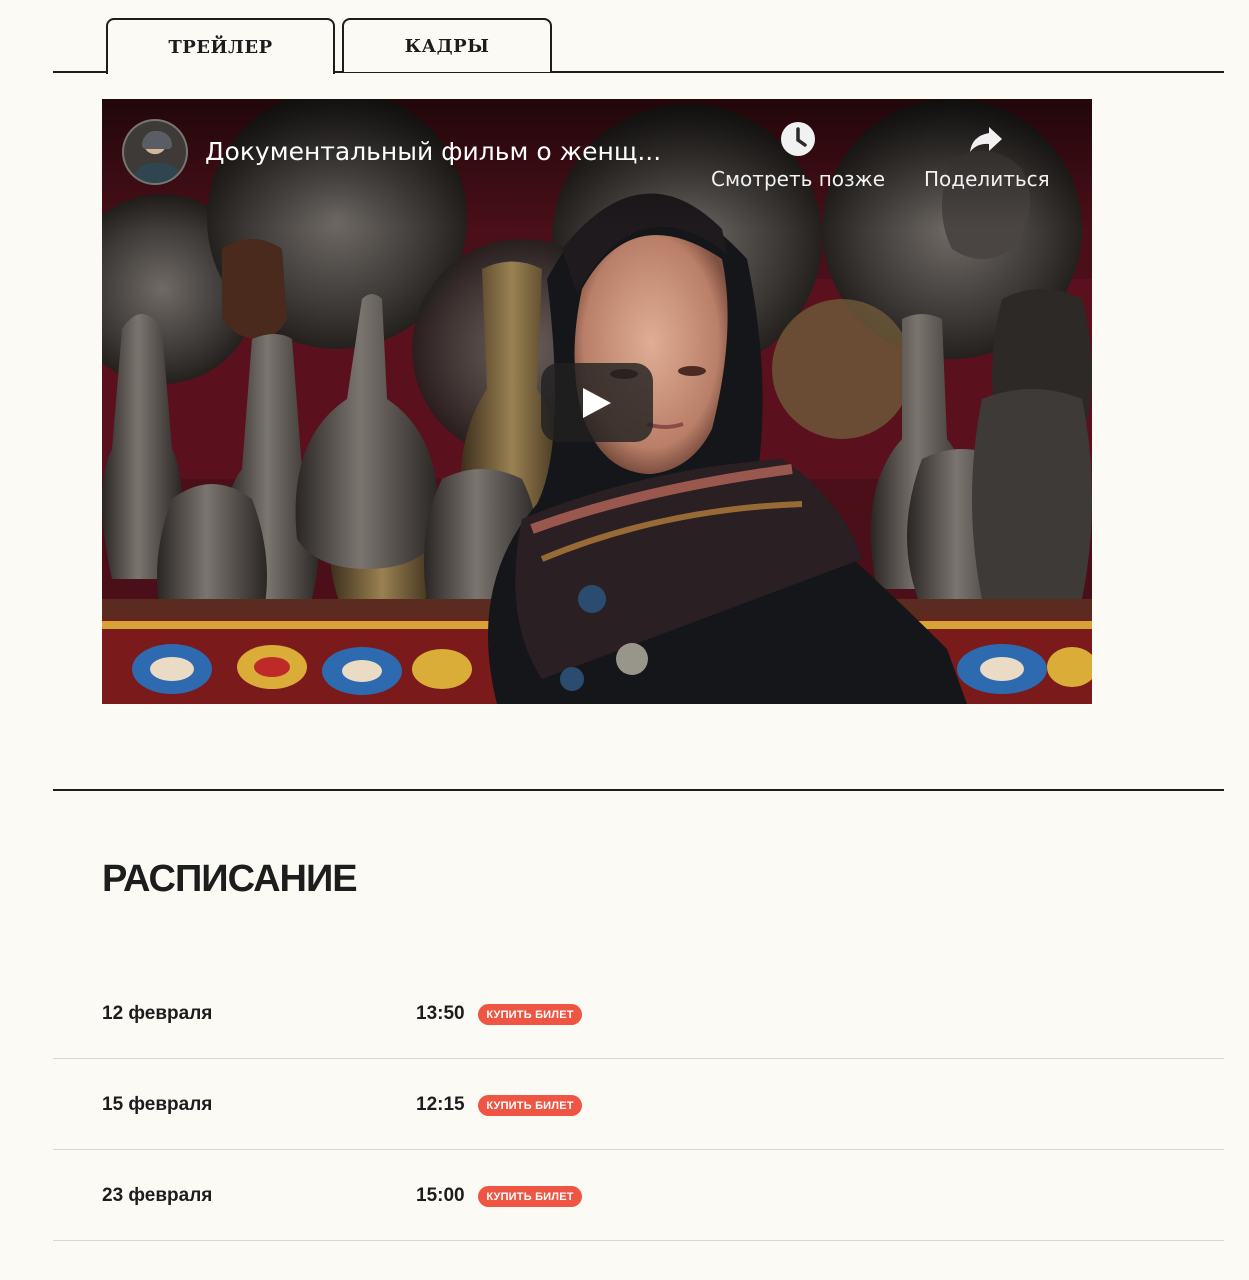 This screenshot has width=1249, height=1280. What do you see at coordinates (985, 139) in the screenshot?
I see `share-arrow-icon` at bounding box center [985, 139].